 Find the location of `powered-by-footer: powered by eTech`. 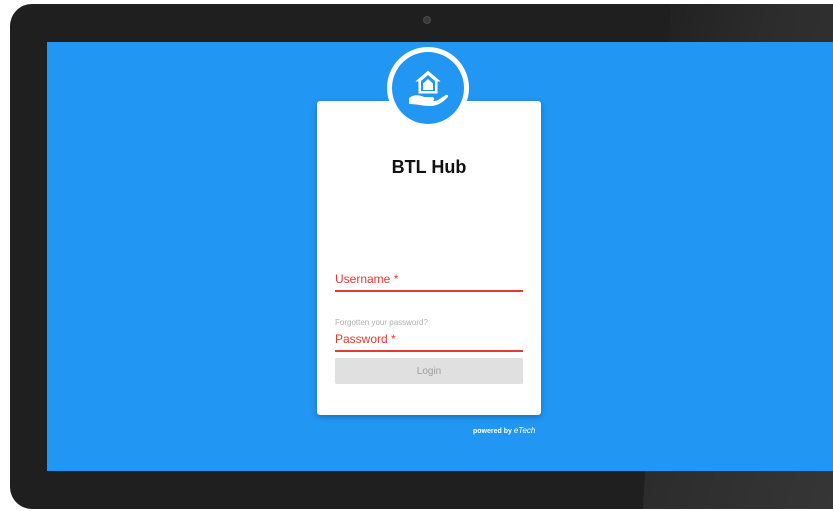

powered-by-footer: powered by eTech is located at coordinates (504, 430).